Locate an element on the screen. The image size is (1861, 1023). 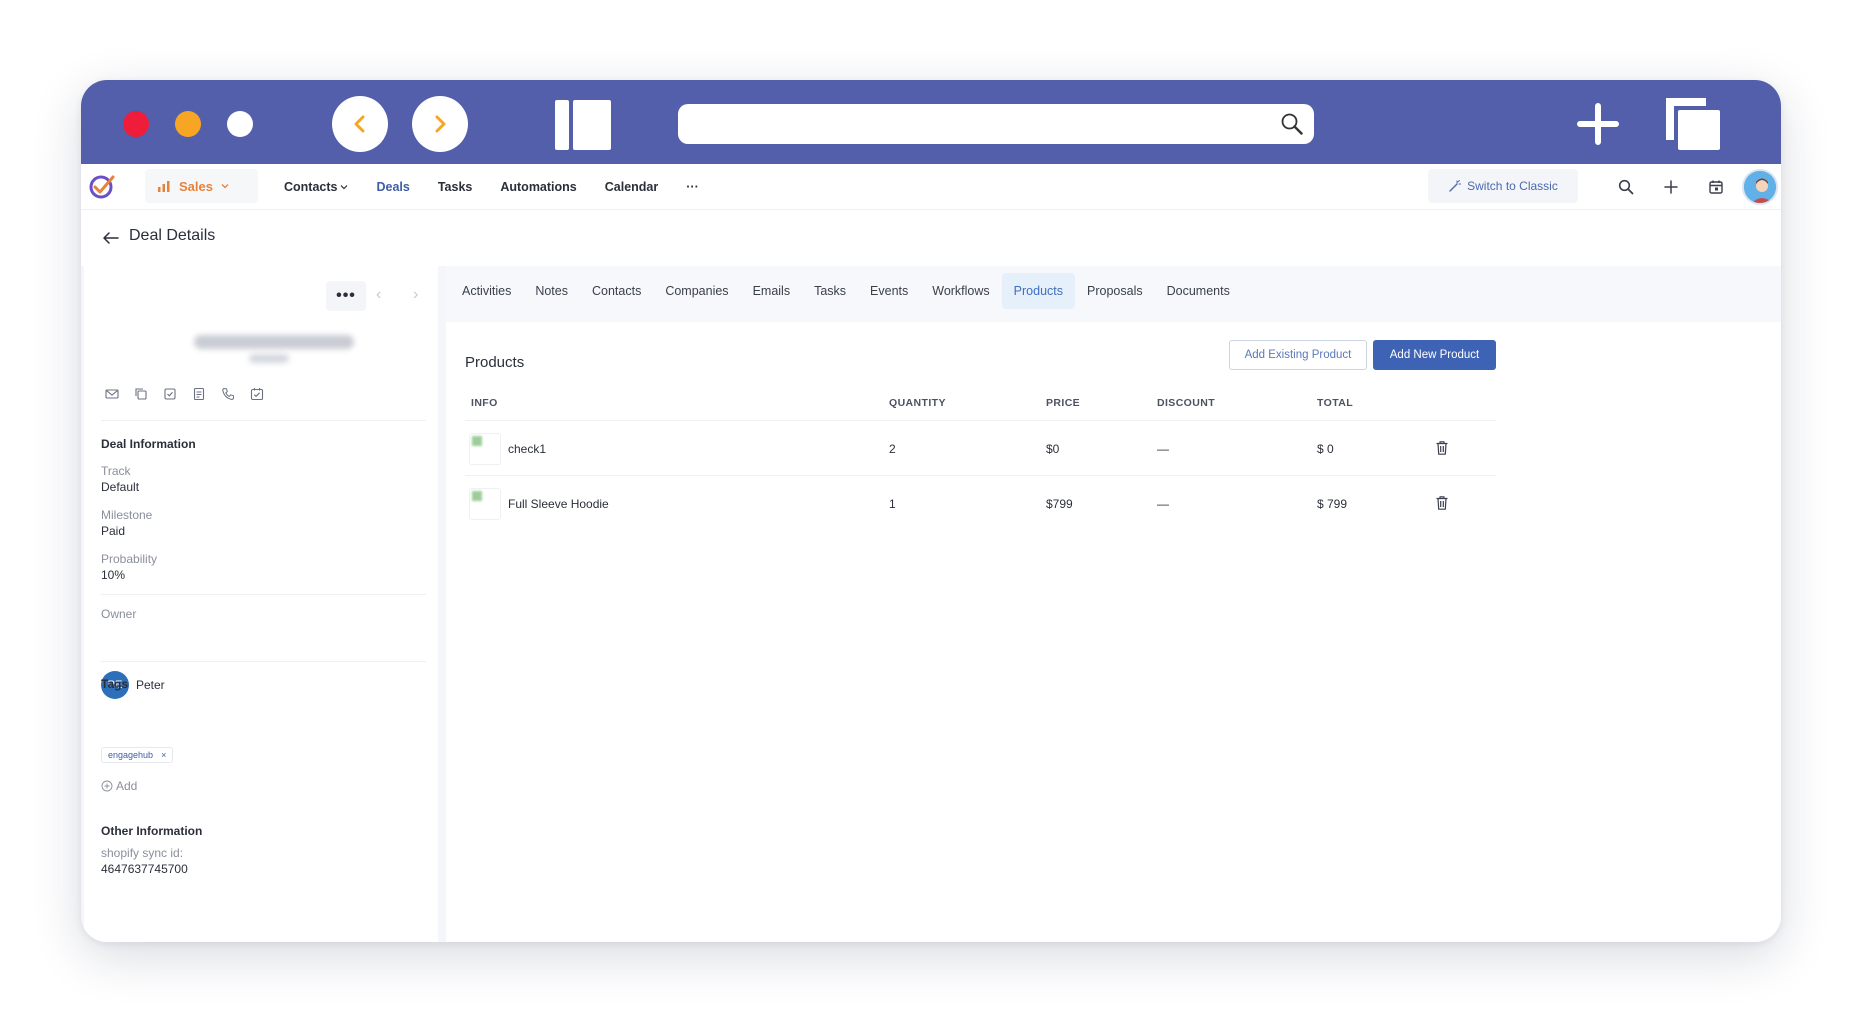
probability-label: Probability is located at coordinates (129, 559).